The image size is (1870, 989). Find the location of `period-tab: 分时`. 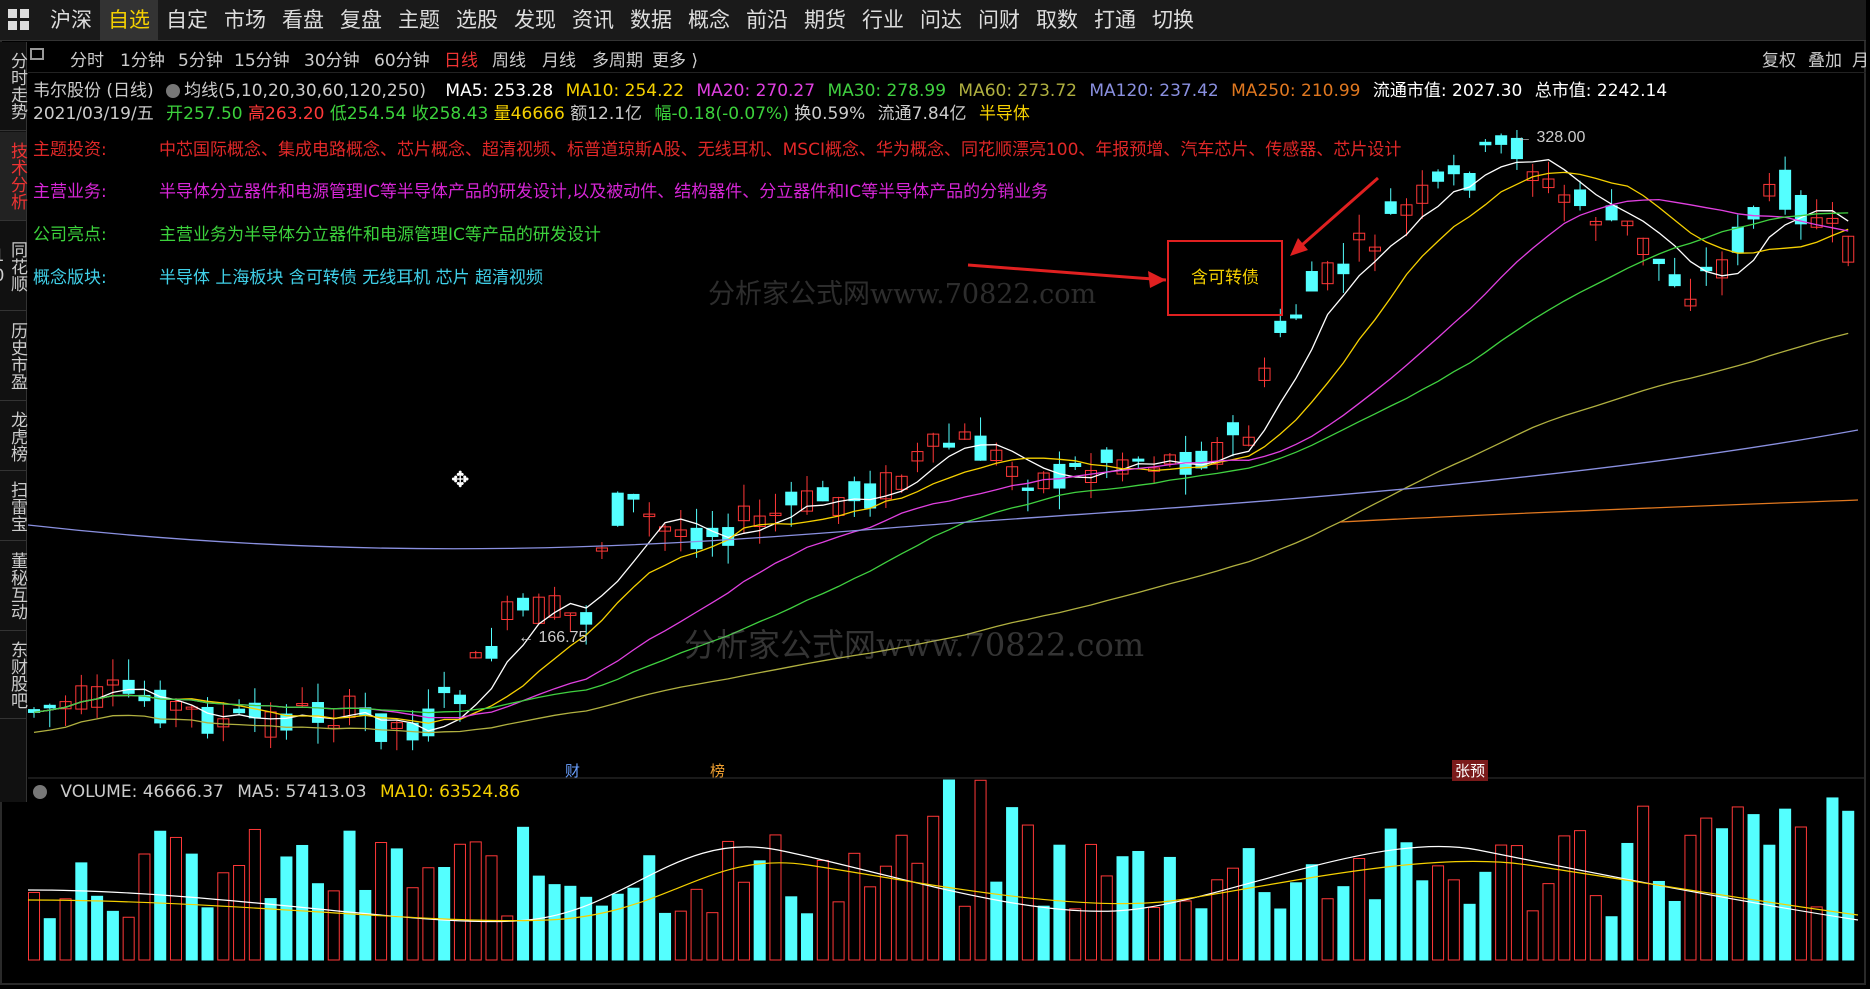

period-tab: 分时 is located at coordinates (87, 58).